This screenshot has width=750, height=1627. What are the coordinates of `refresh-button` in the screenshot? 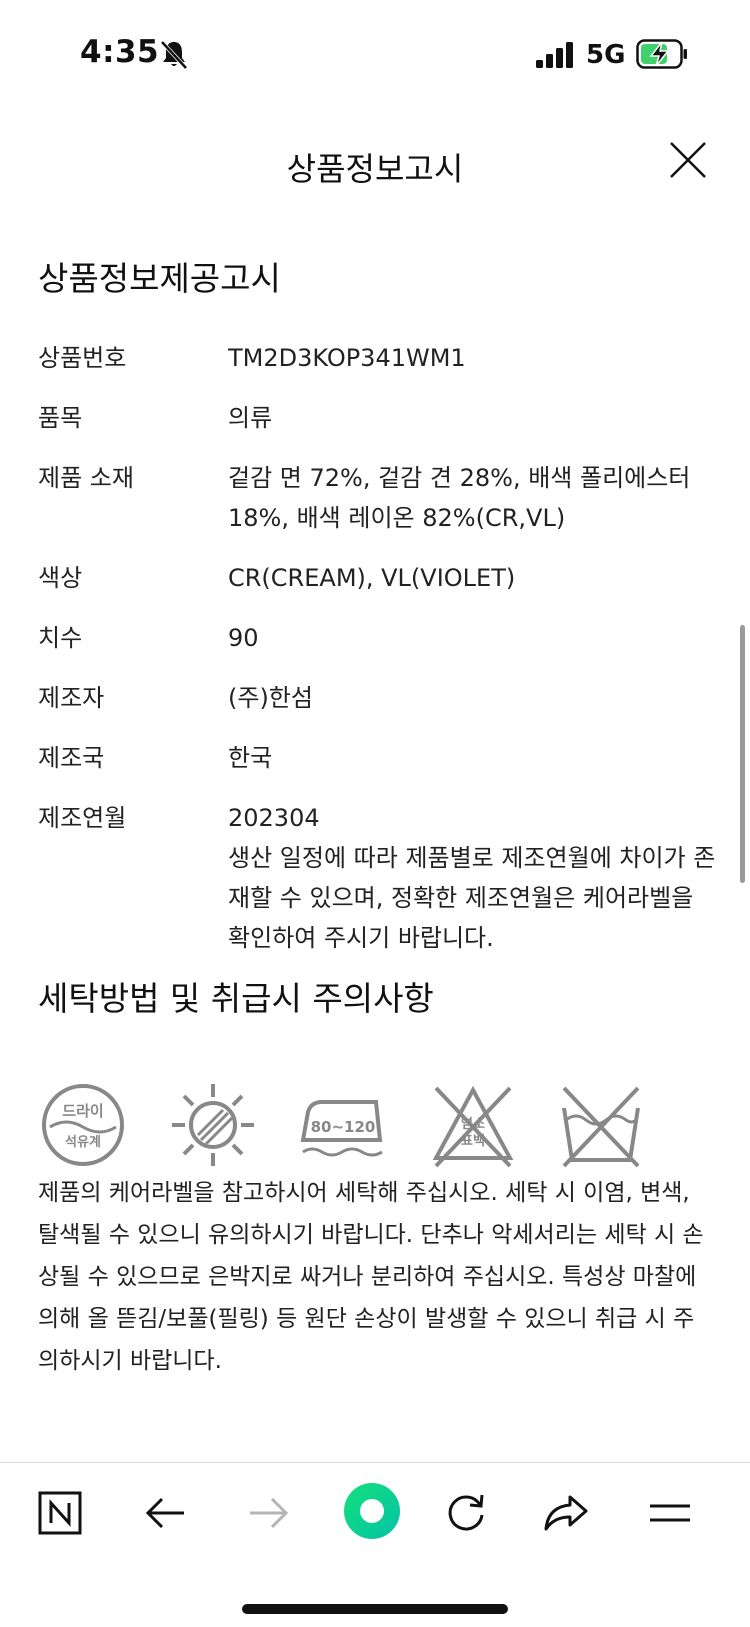 It's located at (466, 1513).